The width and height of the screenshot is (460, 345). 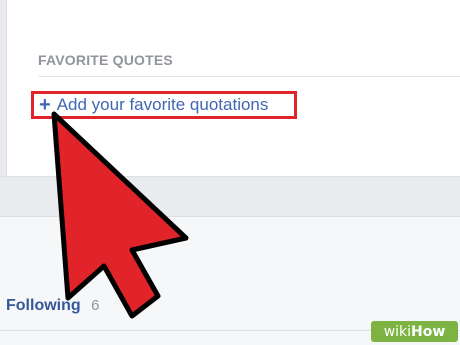 What do you see at coordinates (43, 305) in the screenshot?
I see `following-label: Following` at bounding box center [43, 305].